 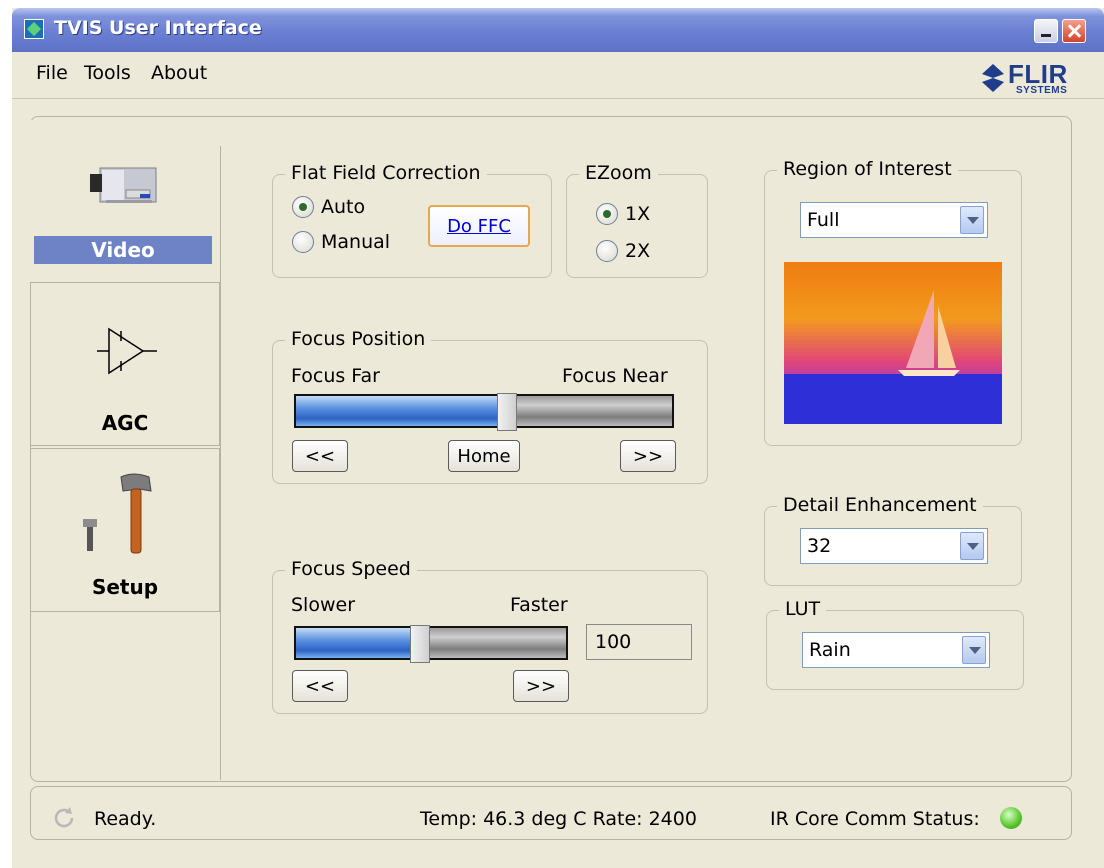 What do you see at coordinates (117, 513) in the screenshot?
I see `hammer-tools-icon` at bounding box center [117, 513].